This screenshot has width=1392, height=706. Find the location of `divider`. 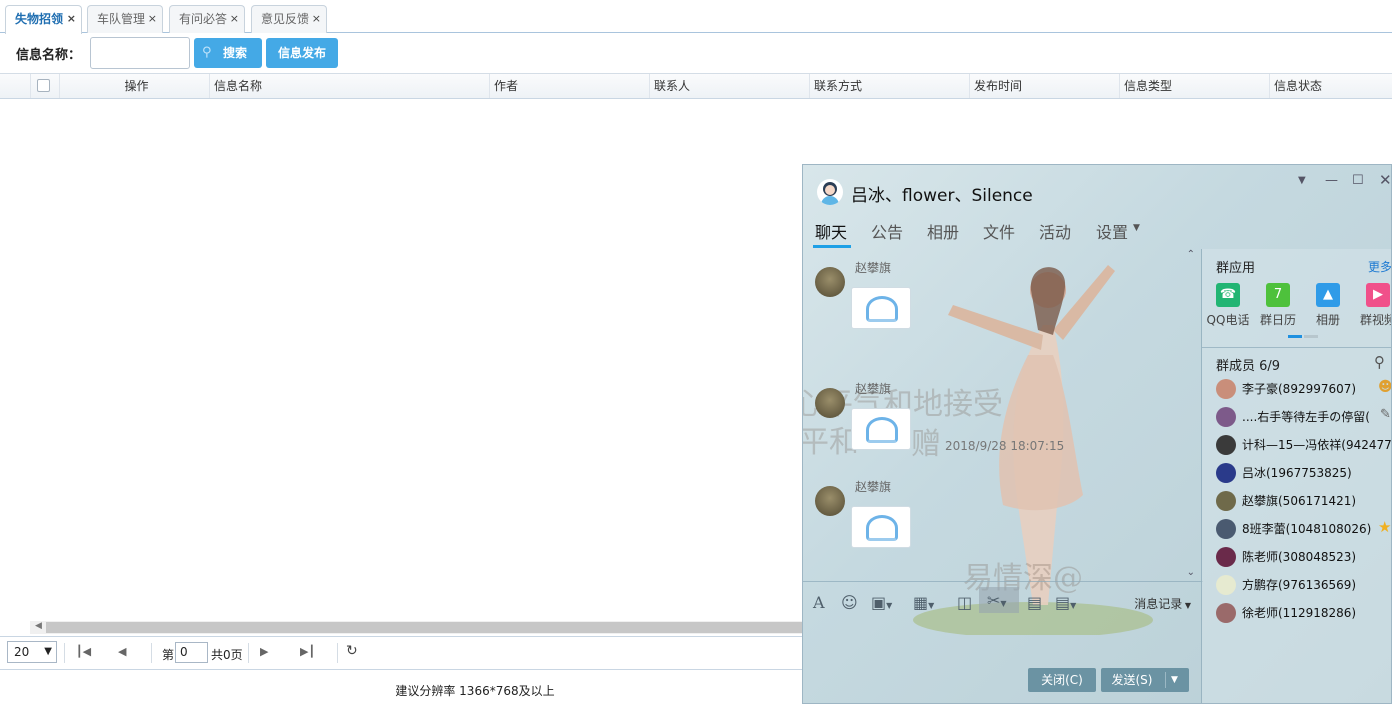

divider is located at coordinates (337, 653).